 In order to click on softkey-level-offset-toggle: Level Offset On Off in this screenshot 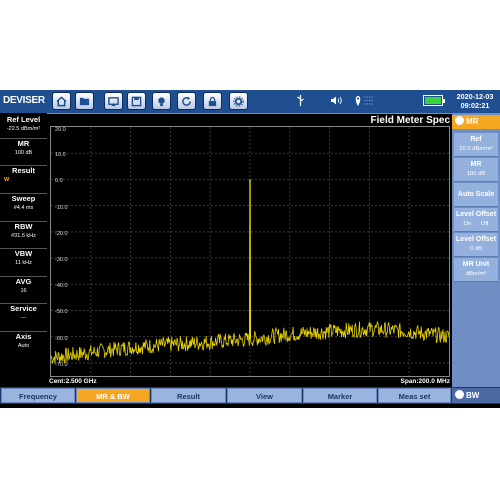, I will do `click(476, 220)`.